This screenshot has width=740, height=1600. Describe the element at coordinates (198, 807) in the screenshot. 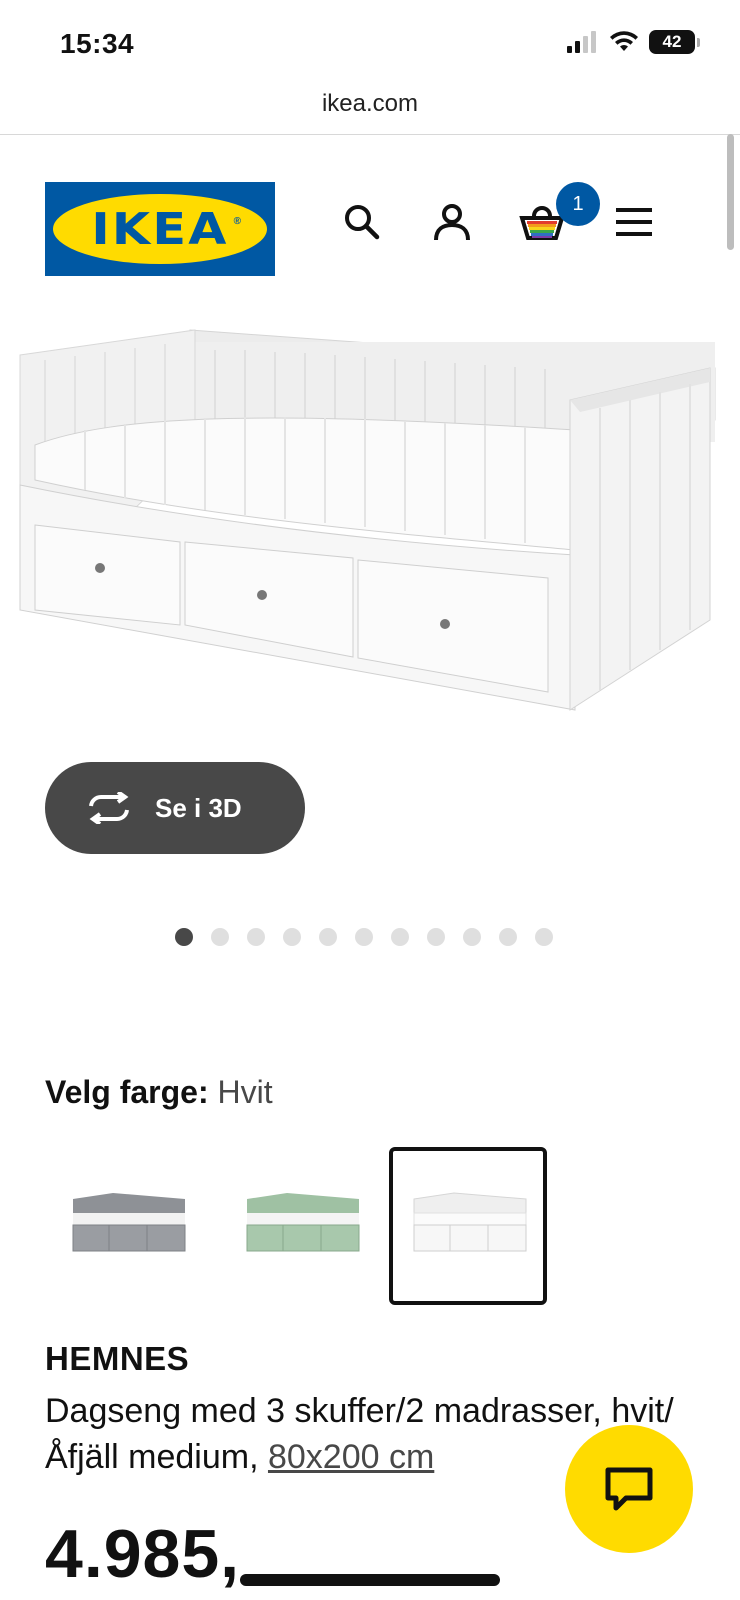

I see `view-3d-label: Se i 3D` at that location.